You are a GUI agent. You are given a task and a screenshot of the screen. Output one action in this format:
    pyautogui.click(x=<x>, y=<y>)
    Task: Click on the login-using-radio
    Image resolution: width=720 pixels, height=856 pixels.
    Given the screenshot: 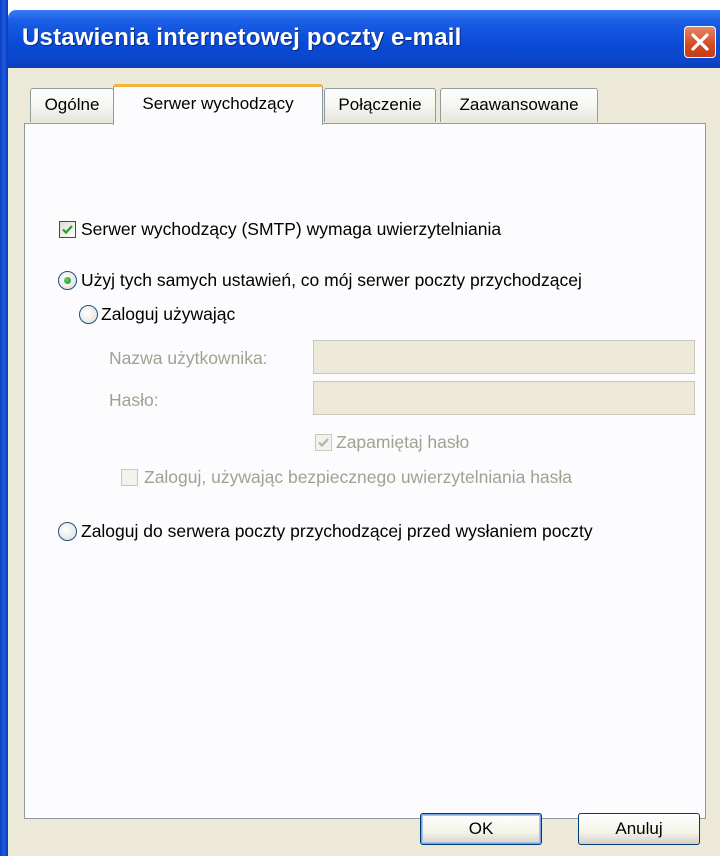 What is the action you would take?
    pyautogui.click(x=88, y=314)
    